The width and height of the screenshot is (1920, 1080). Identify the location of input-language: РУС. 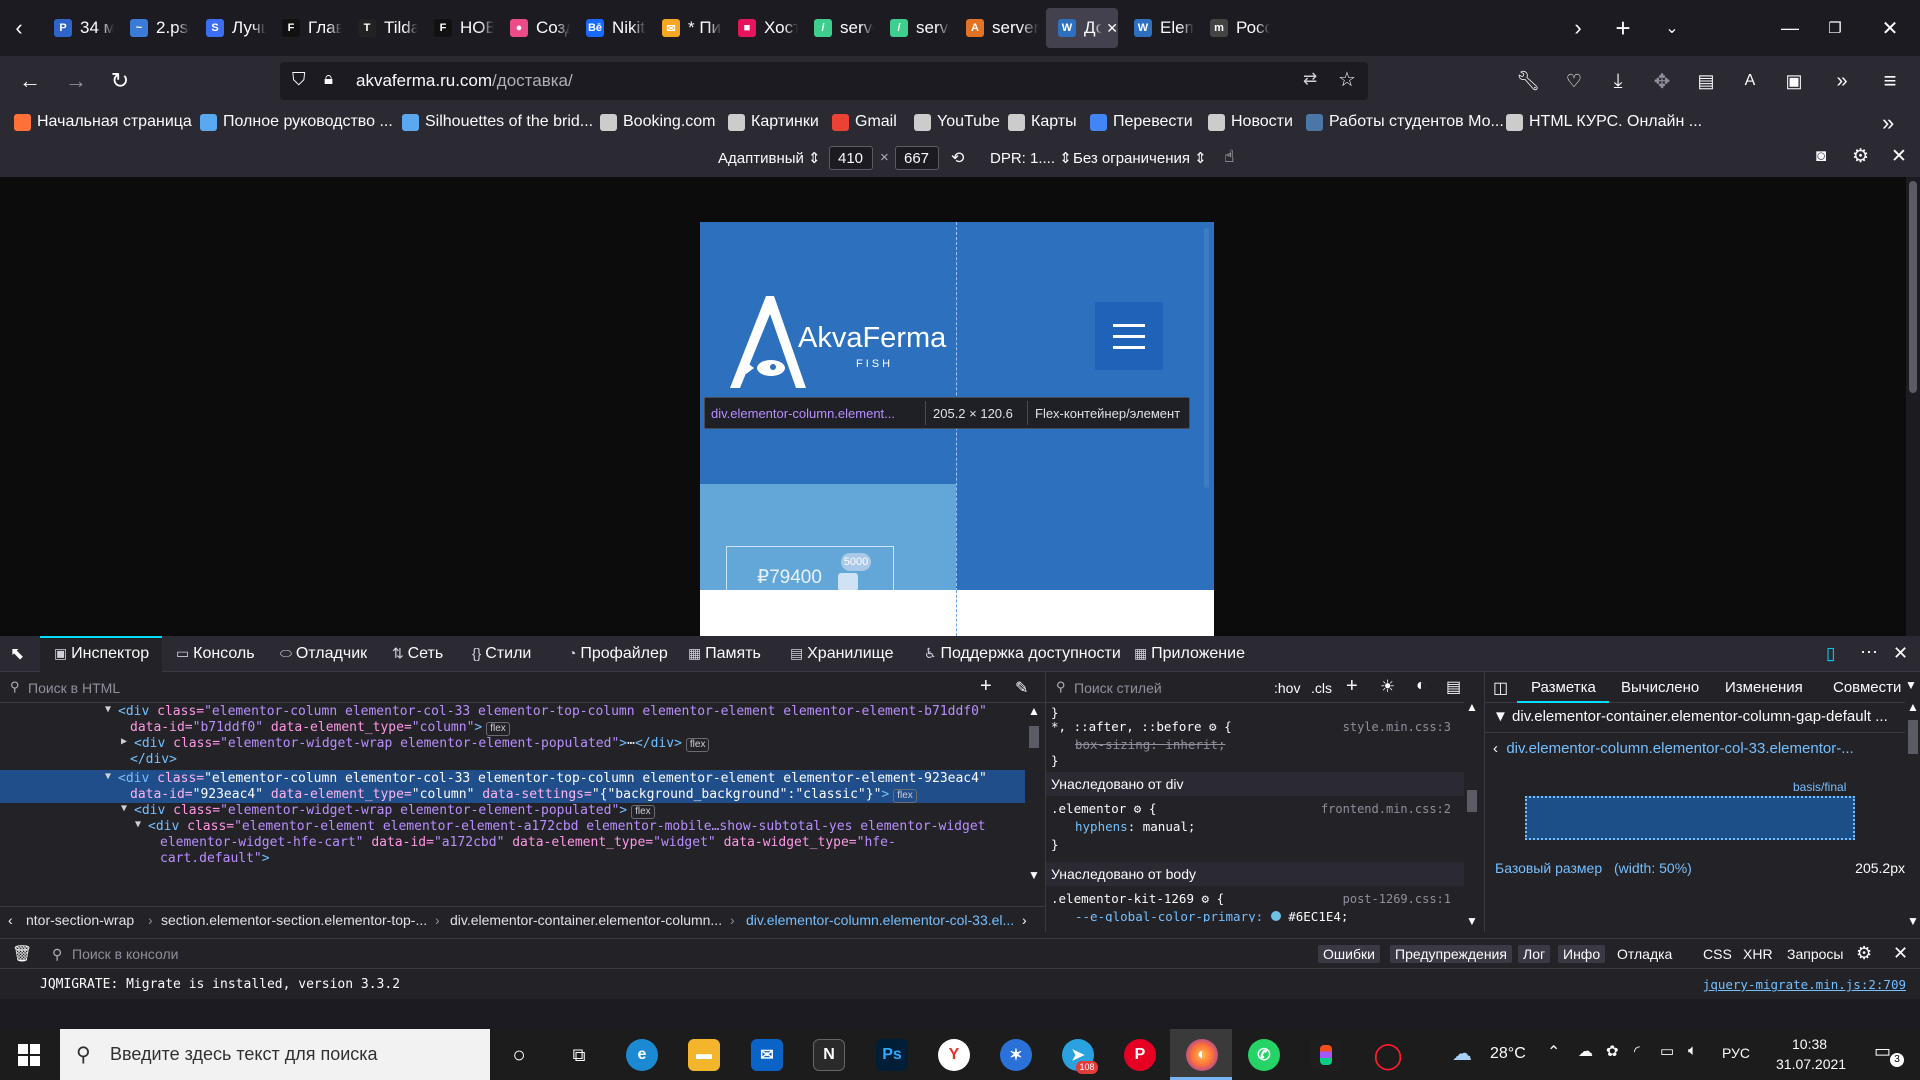
(1736, 1053).